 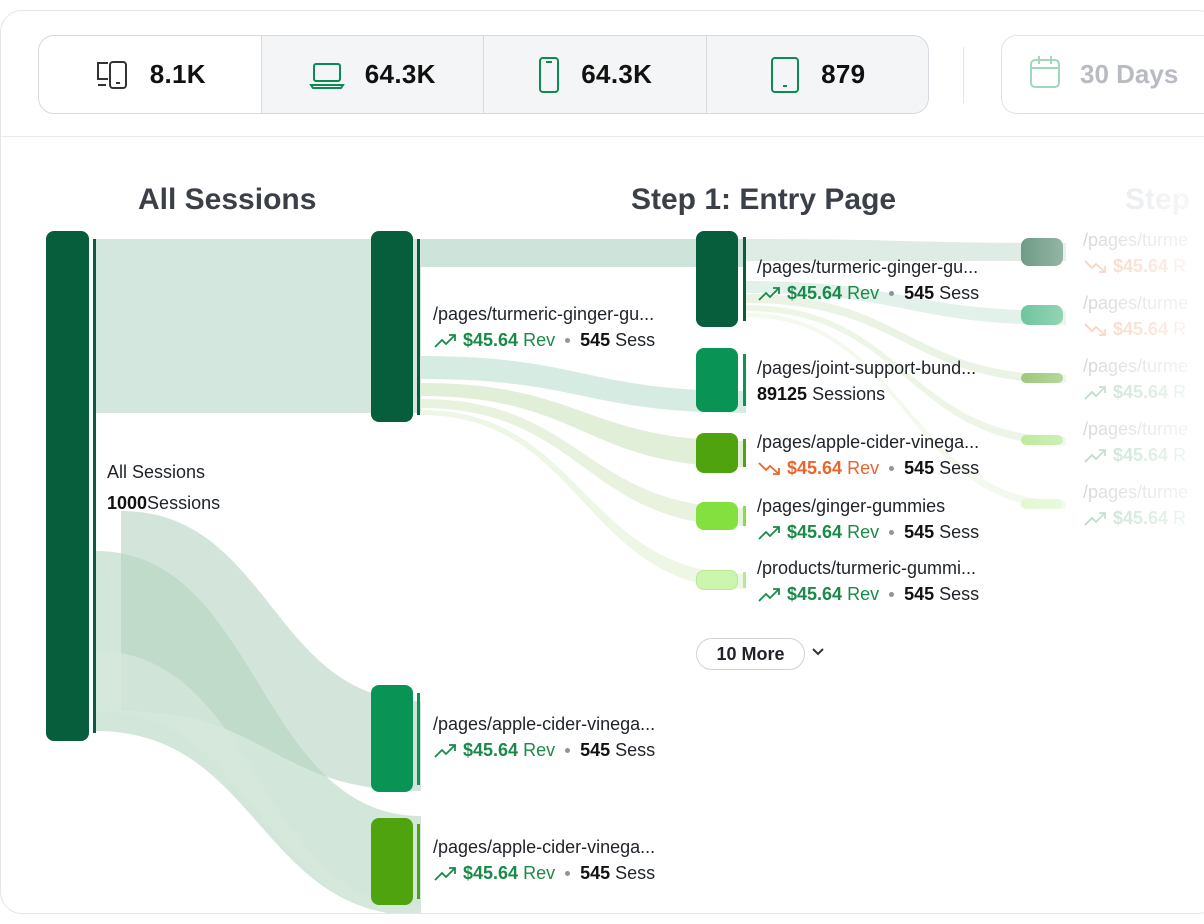 I want to click on show-more-button: 10 More, so click(x=750, y=654).